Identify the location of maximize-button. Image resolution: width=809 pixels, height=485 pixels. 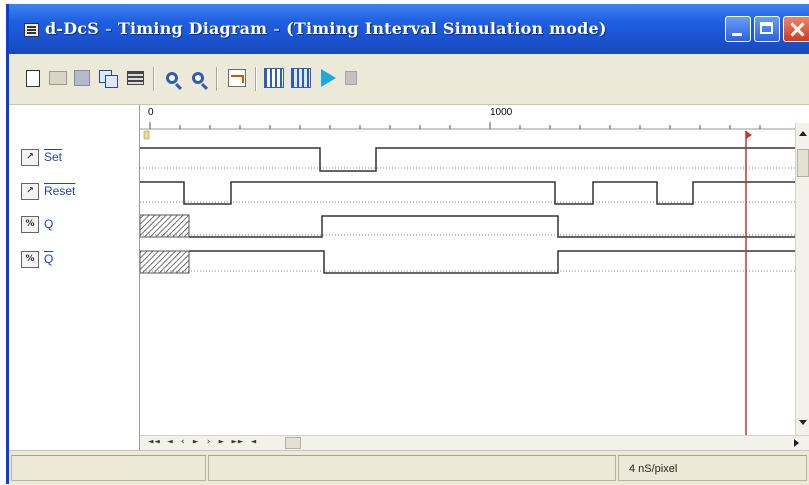
(767, 29).